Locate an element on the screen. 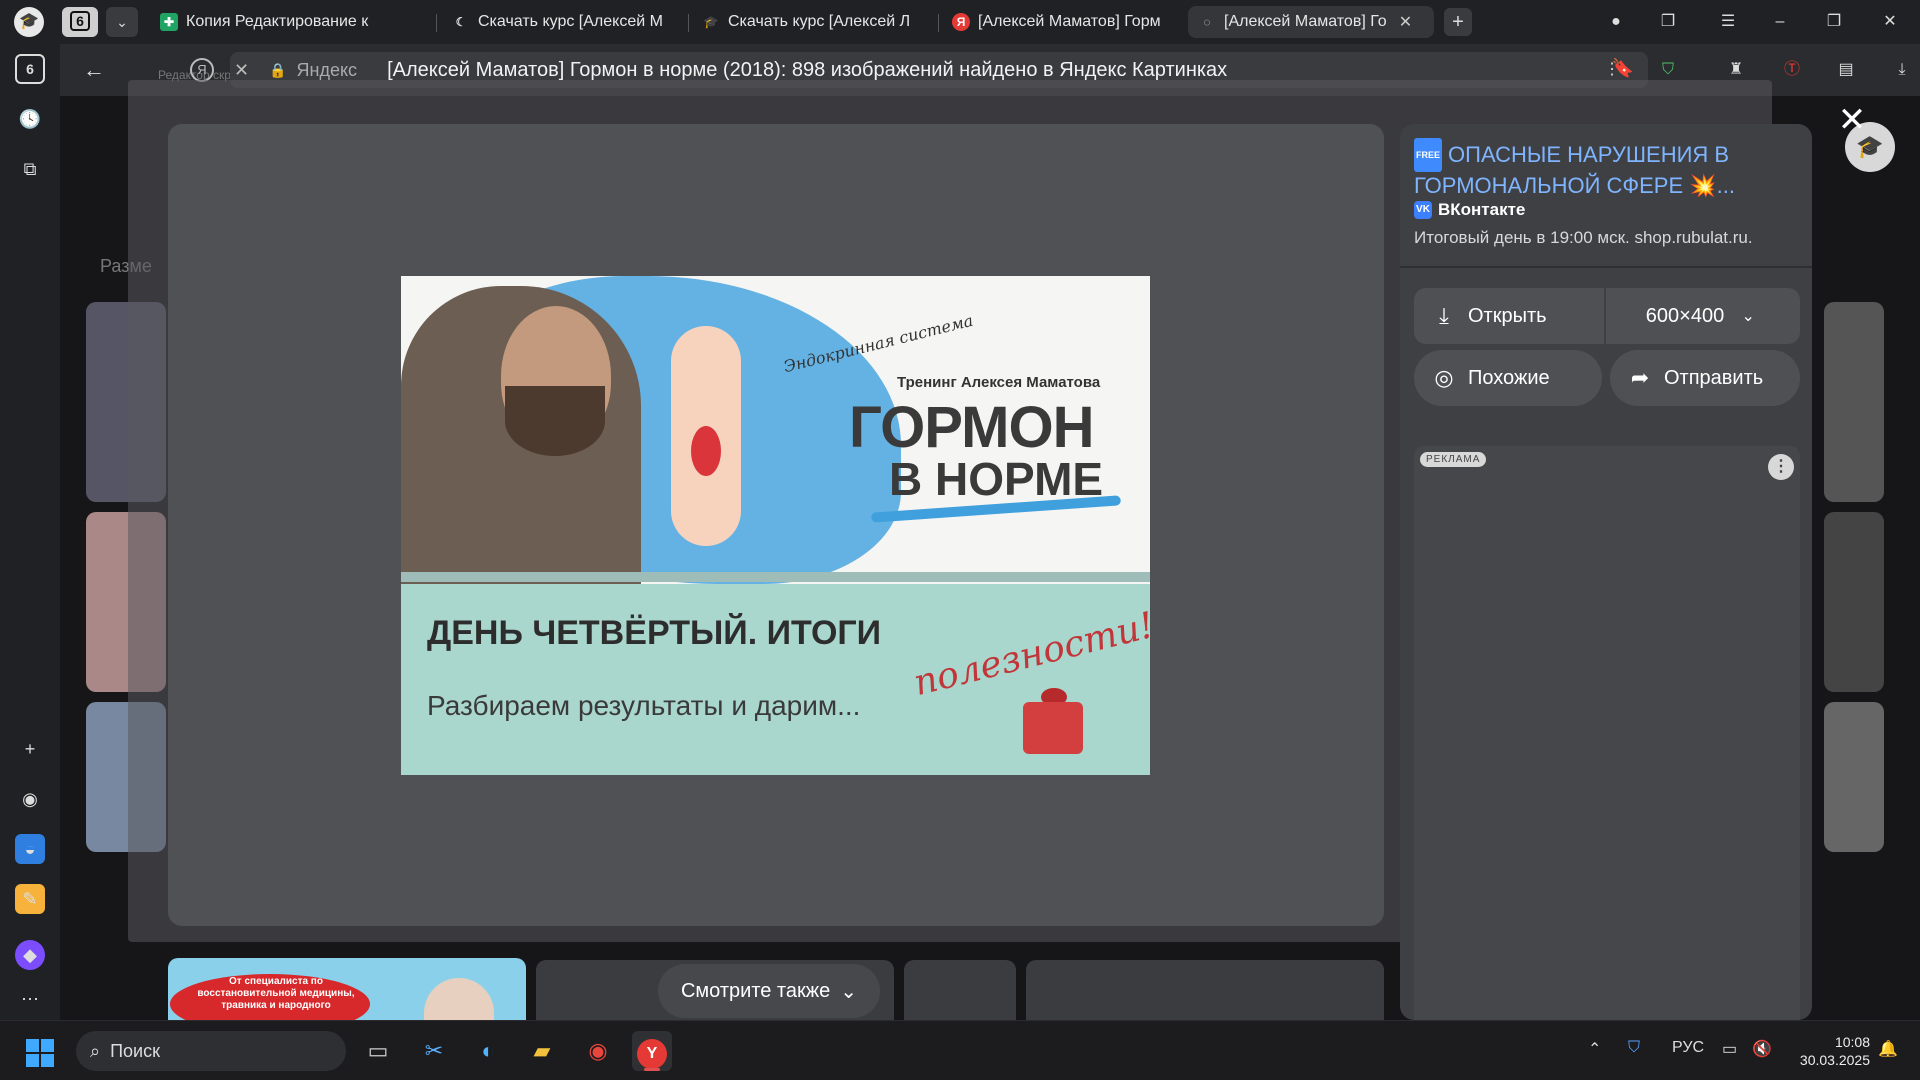 This screenshot has height=1080, width=1920. search-placeholder: Поиск is located at coordinates (135, 1050).